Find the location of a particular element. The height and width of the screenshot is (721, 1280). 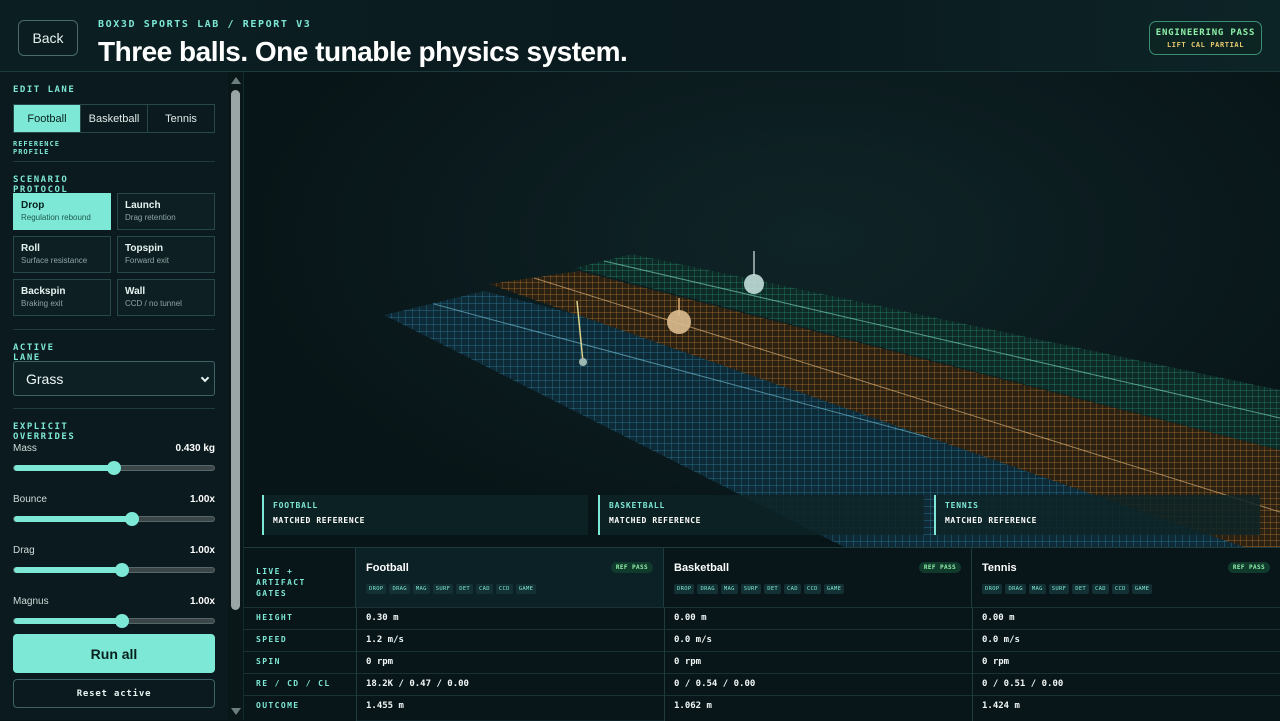

gate-chips: DROP DRAG MAG SURF DET CAD CCD GAME is located at coordinates (759, 589).